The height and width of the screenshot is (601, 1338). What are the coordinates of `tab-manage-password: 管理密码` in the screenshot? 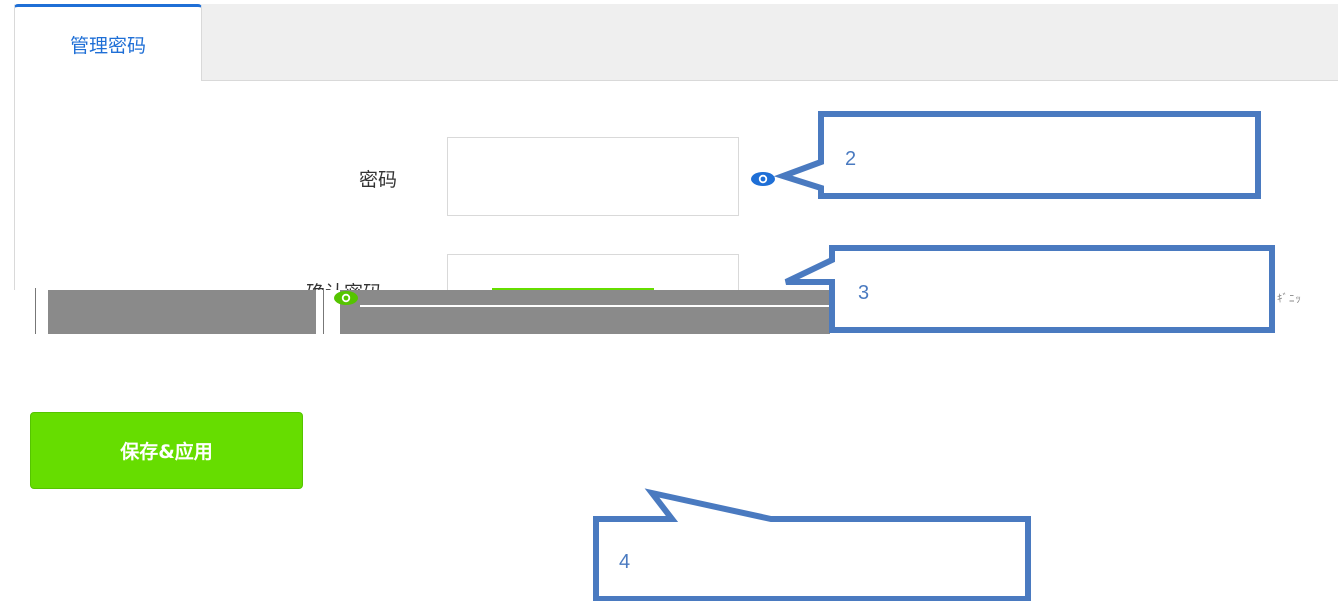 It's located at (108, 42).